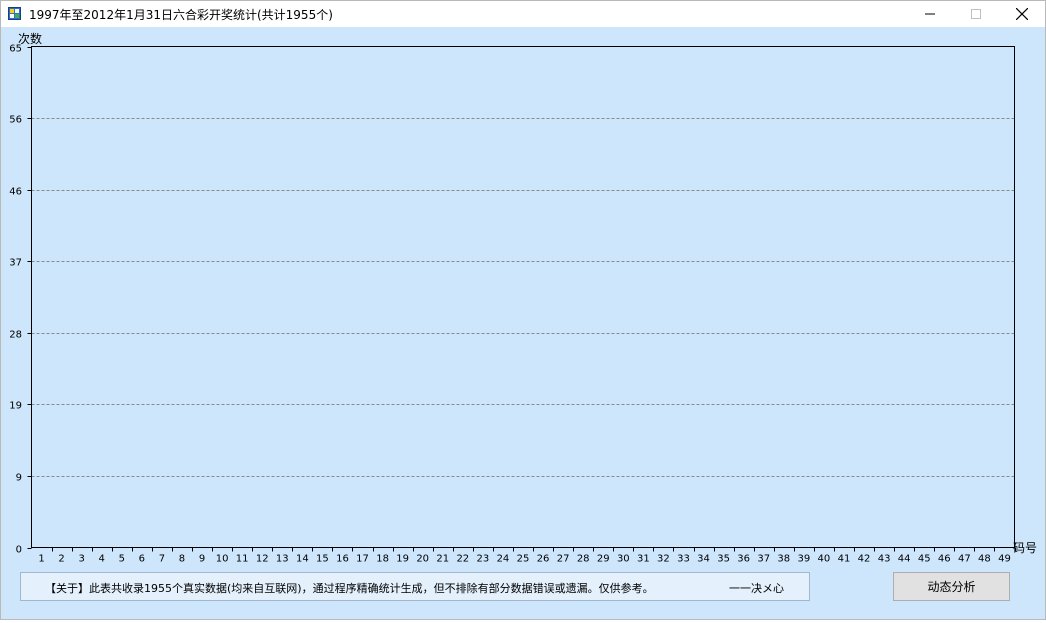  Describe the element at coordinates (81, 559) in the screenshot. I see `x-tick-label: 3` at that location.